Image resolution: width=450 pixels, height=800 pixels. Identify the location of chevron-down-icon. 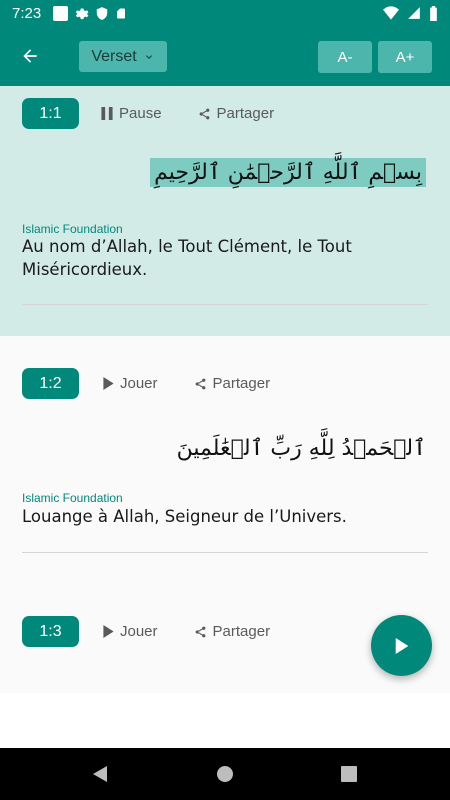
(148, 56).